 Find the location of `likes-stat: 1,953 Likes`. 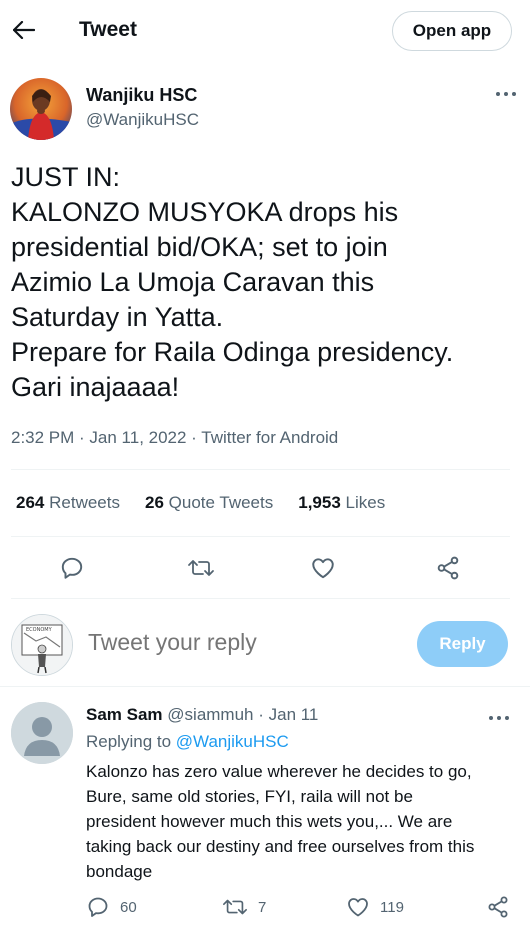

likes-stat: 1,953 Likes is located at coordinates (341, 503).